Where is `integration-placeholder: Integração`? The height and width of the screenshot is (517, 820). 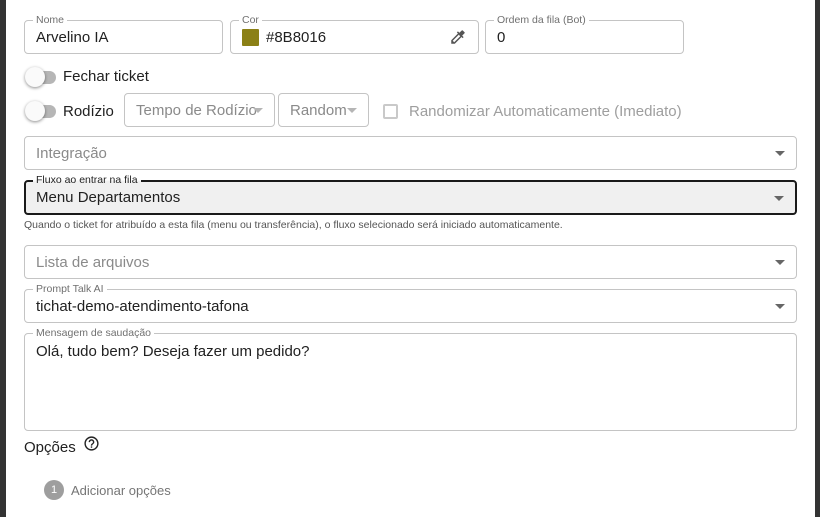
integration-placeholder: Integração is located at coordinates (71, 153).